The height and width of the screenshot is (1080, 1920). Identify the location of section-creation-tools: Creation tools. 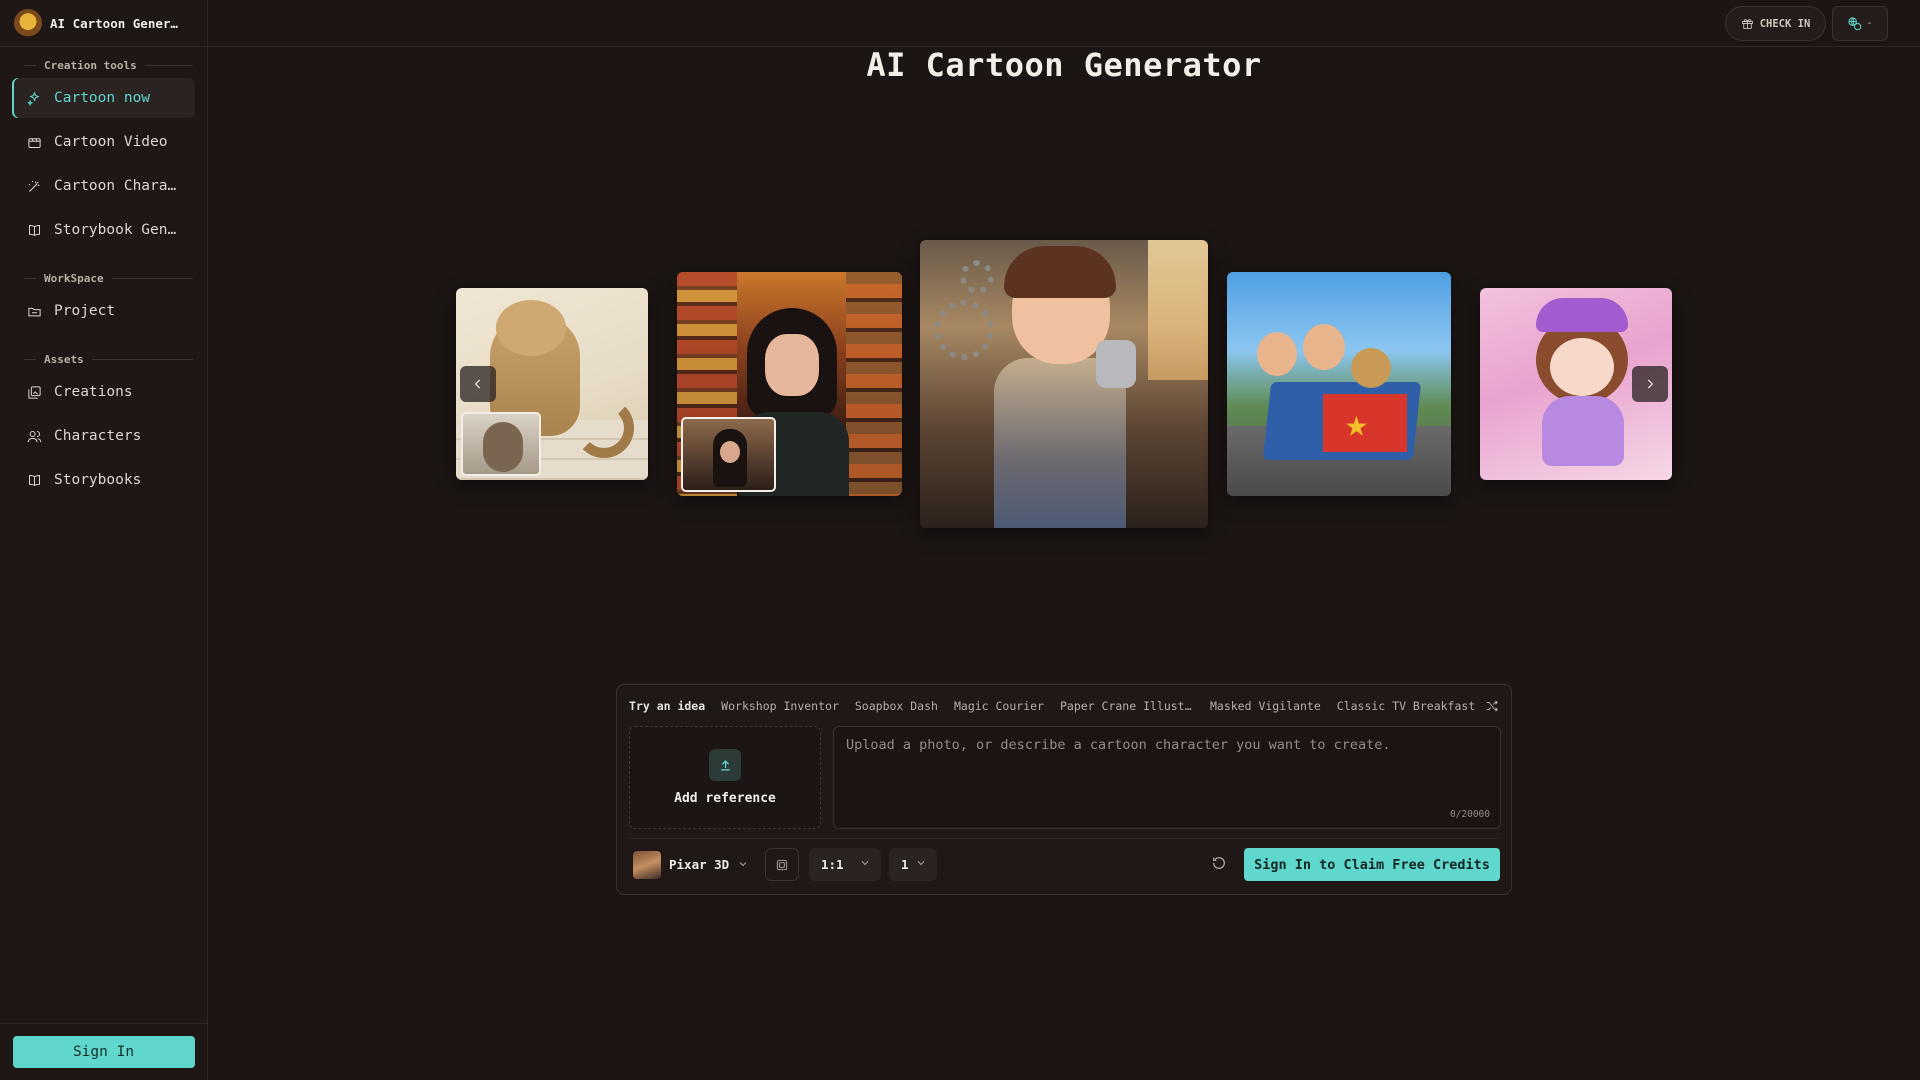
(103, 65).